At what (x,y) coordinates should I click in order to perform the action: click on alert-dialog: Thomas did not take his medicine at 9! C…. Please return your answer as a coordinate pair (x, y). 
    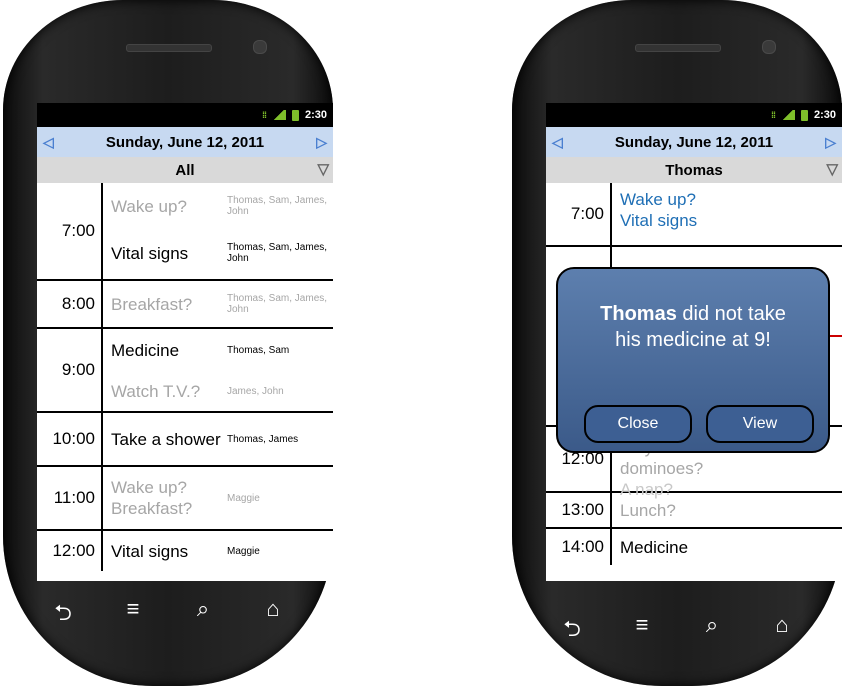
    Looking at the image, I should click on (693, 360).